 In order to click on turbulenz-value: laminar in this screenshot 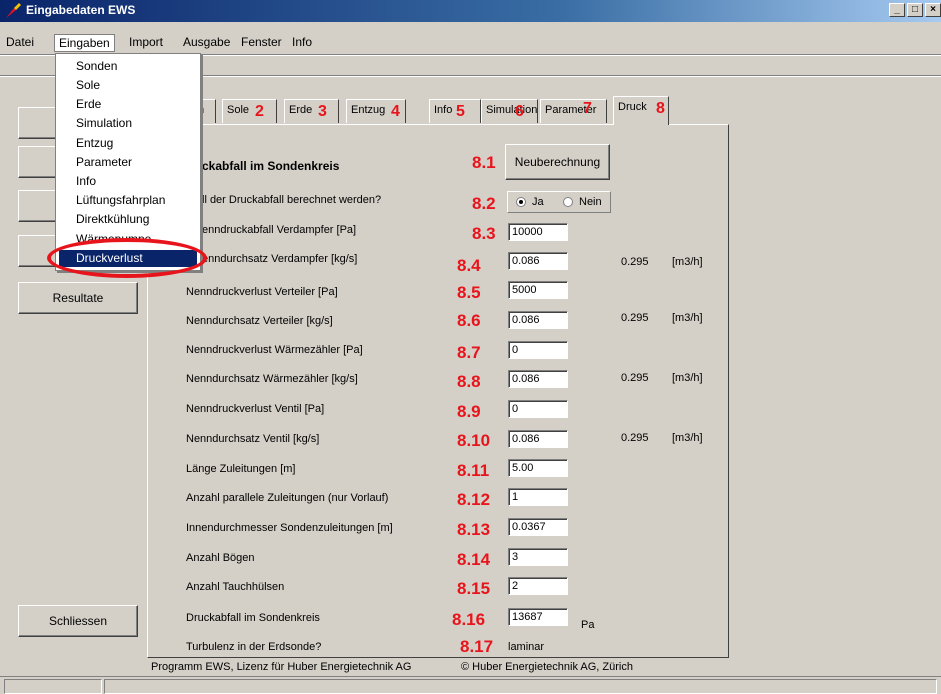, I will do `click(526, 647)`.